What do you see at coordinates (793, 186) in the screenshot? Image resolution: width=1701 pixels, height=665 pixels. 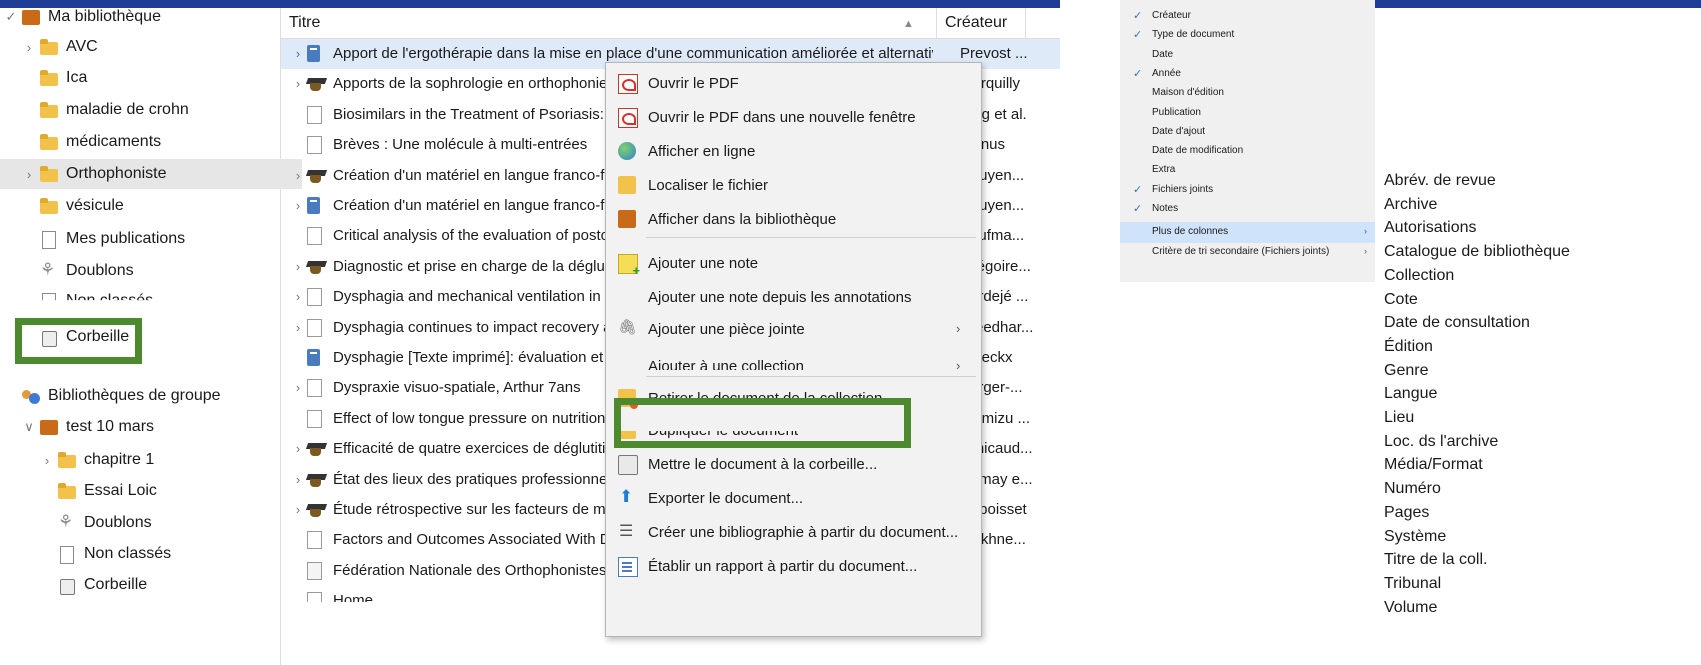 I see `context-menu-item: Localiser le fichier` at bounding box center [793, 186].